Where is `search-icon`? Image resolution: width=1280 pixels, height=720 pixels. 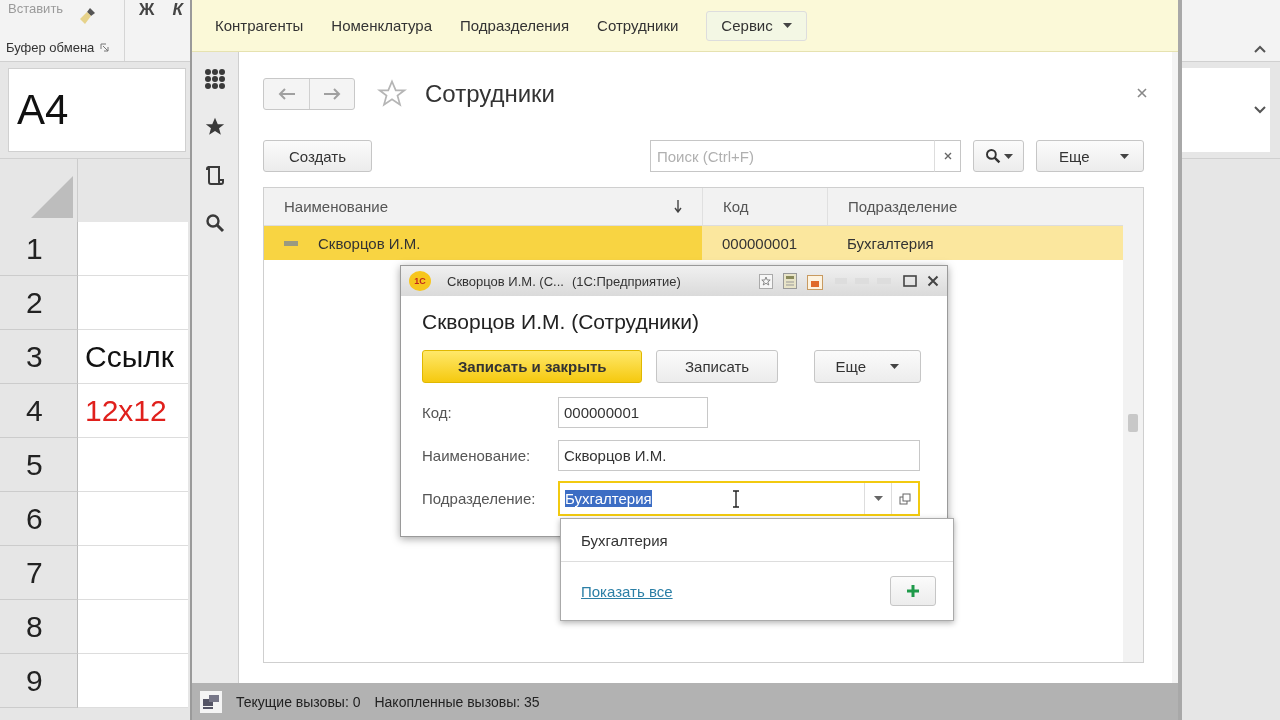 search-icon is located at coordinates (992, 156).